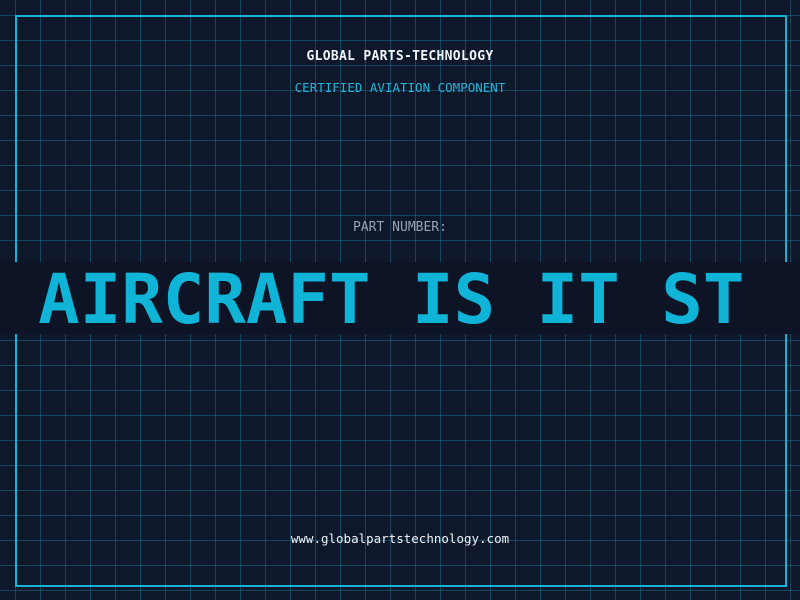  Describe the element at coordinates (372, 298) in the screenshot. I see `part-number-marquee-text: WHY AIRCRAFT IS IT ST` at that location.